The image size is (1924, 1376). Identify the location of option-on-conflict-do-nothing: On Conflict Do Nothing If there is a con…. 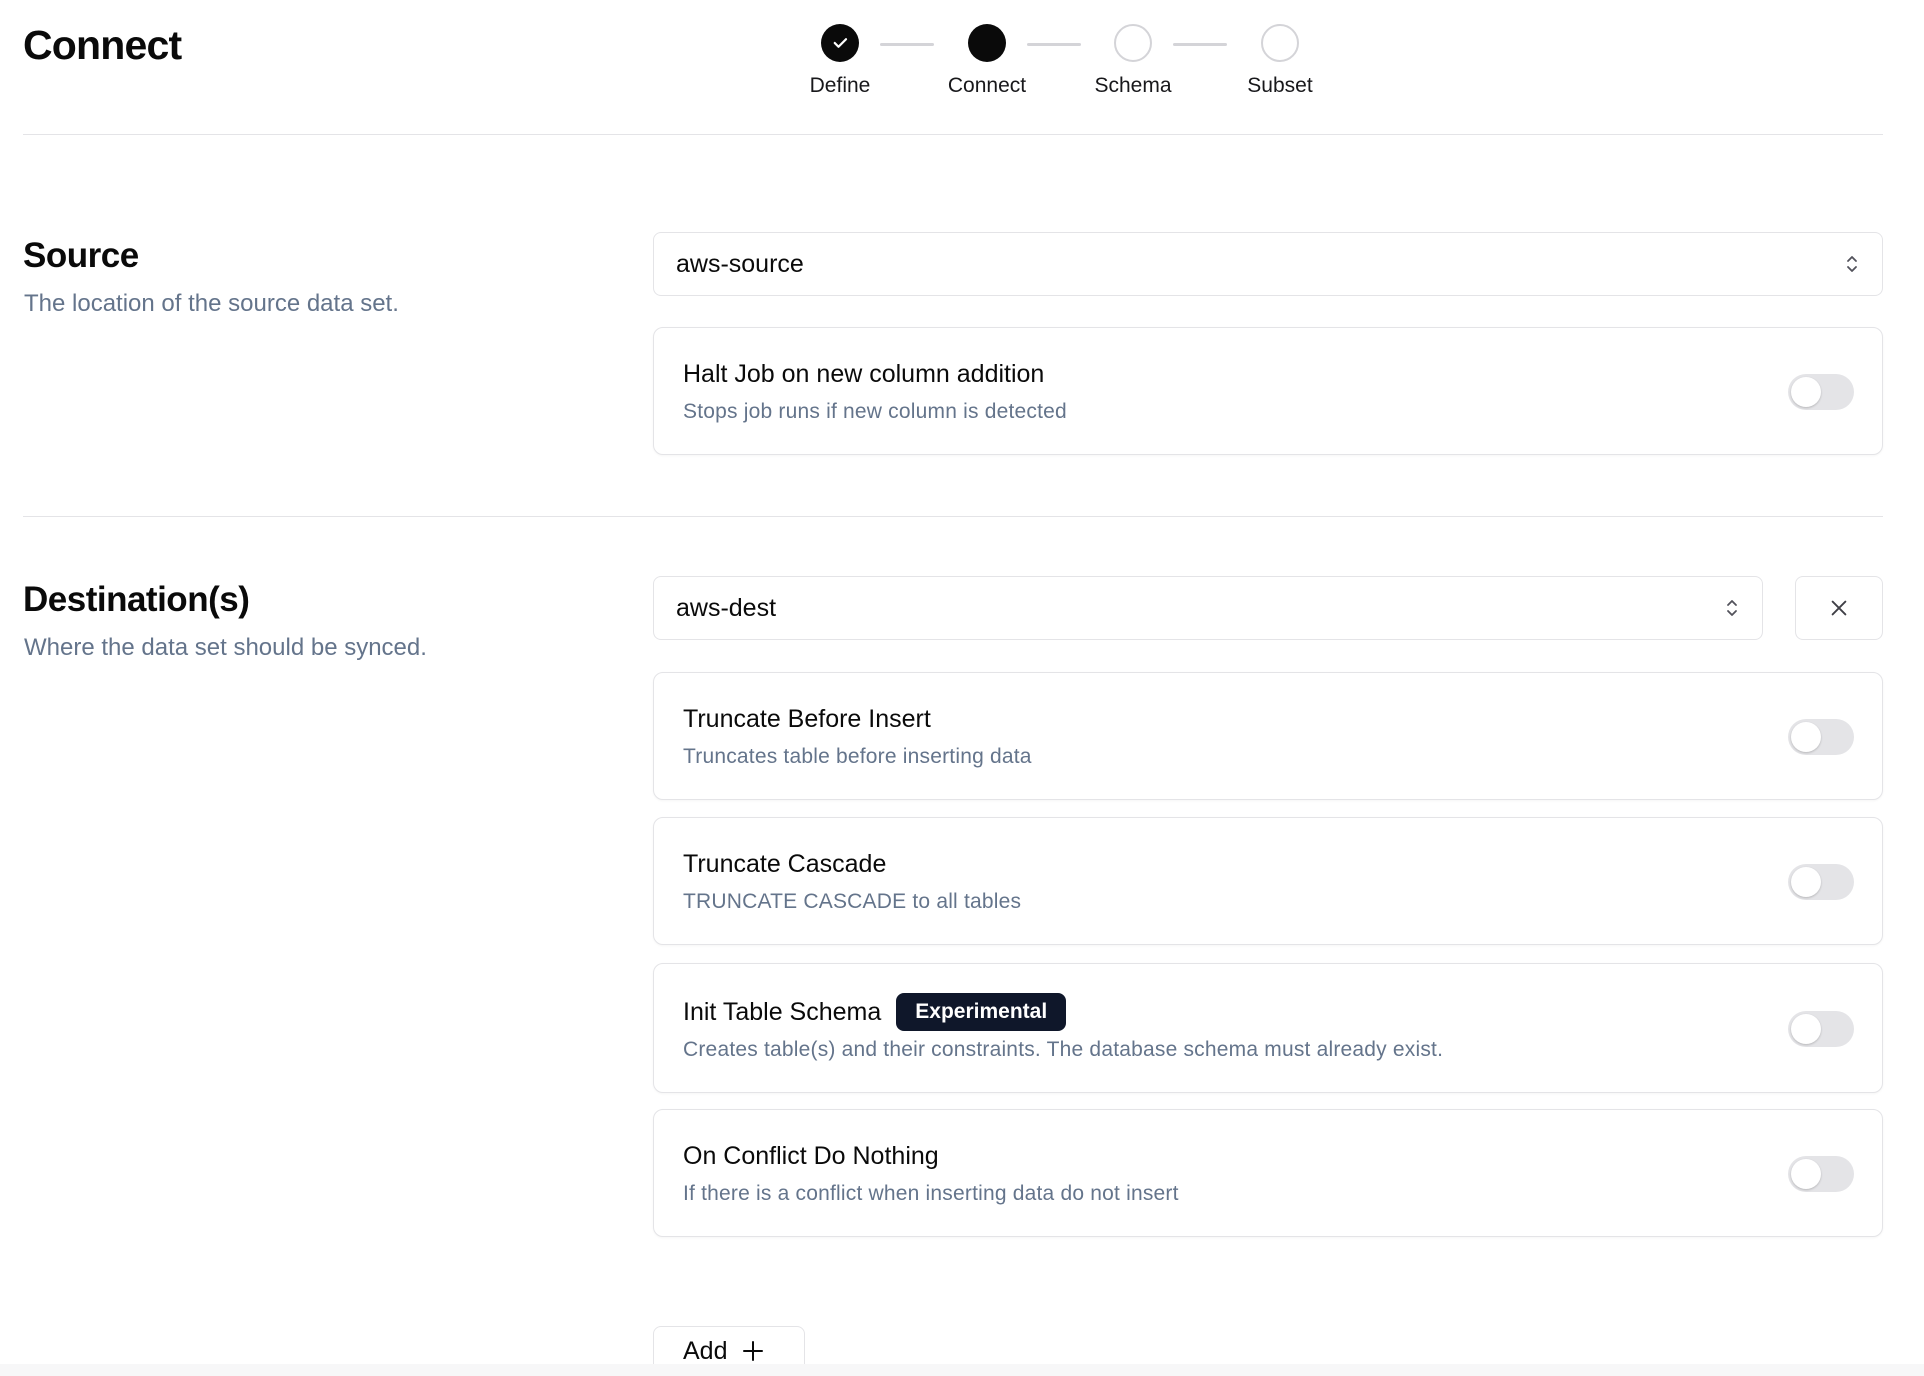
(1268, 1173).